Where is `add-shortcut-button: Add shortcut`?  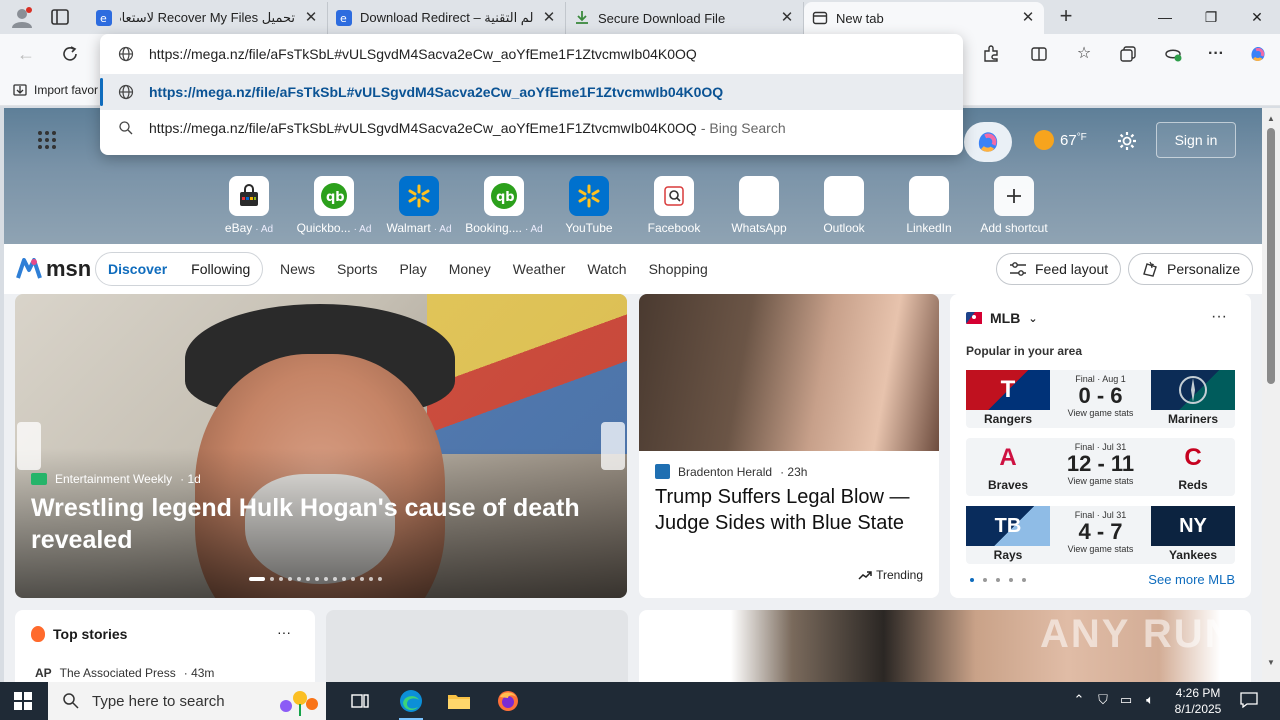 add-shortcut-button: Add shortcut is located at coordinates (1014, 205).